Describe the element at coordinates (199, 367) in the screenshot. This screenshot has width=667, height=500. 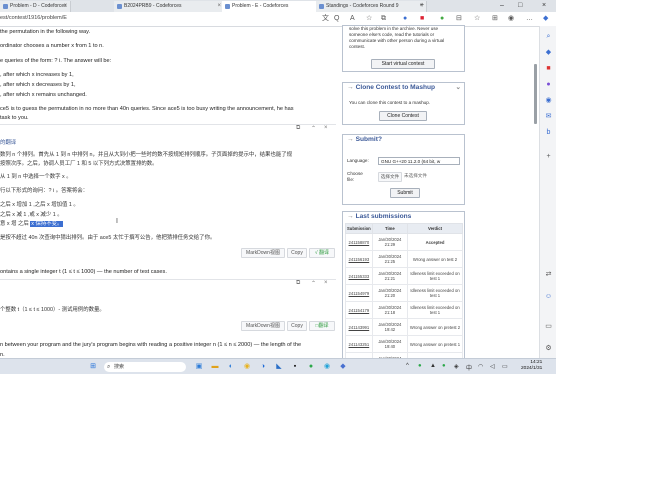
I see `task-view-icon: ▣` at that location.